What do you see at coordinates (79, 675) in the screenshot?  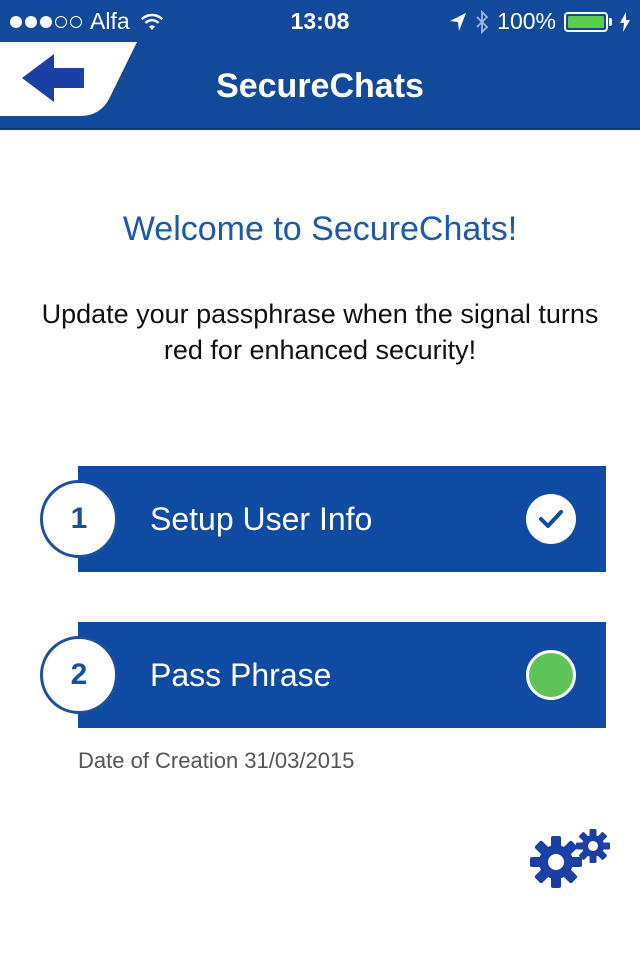 I see `step-number-badge: 2` at bounding box center [79, 675].